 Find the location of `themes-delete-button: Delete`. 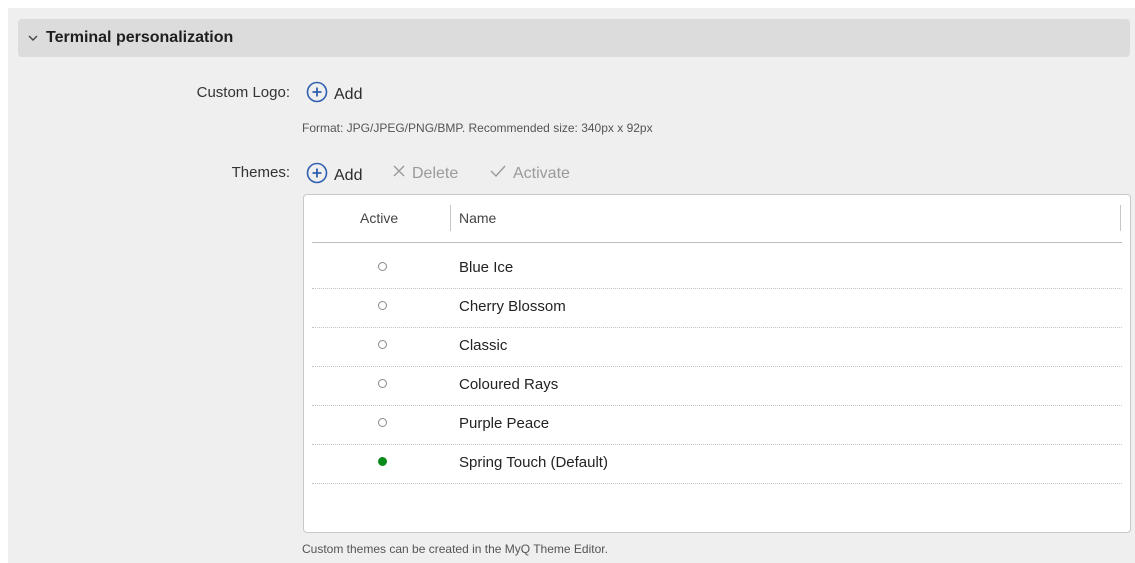

themes-delete-button: Delete is located at coordinates (425, 173).